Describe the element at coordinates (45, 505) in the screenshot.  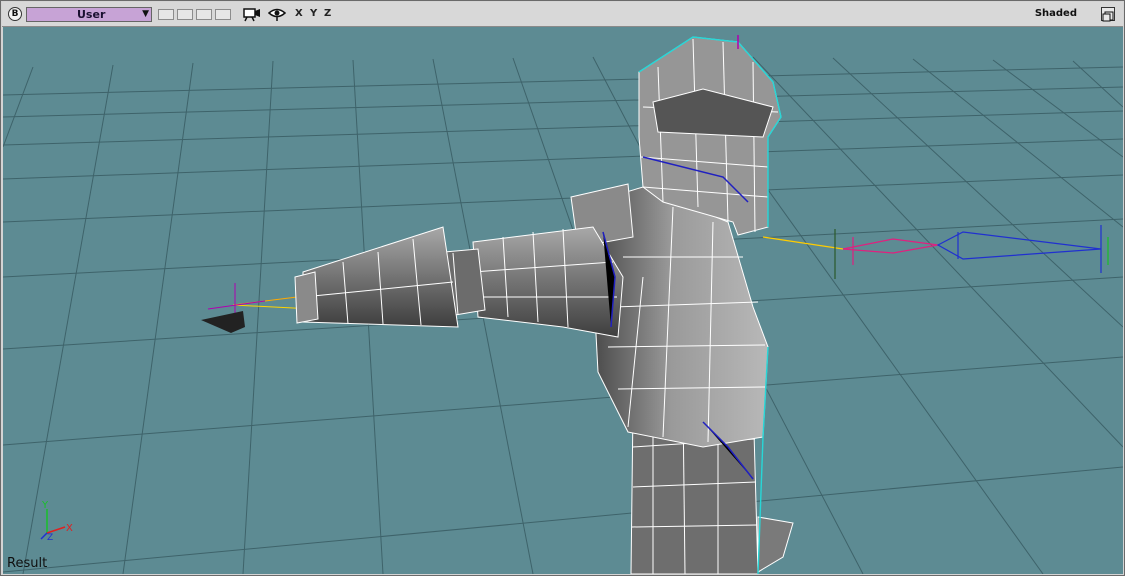
I see `gizmo-y-label: Y` at that location.